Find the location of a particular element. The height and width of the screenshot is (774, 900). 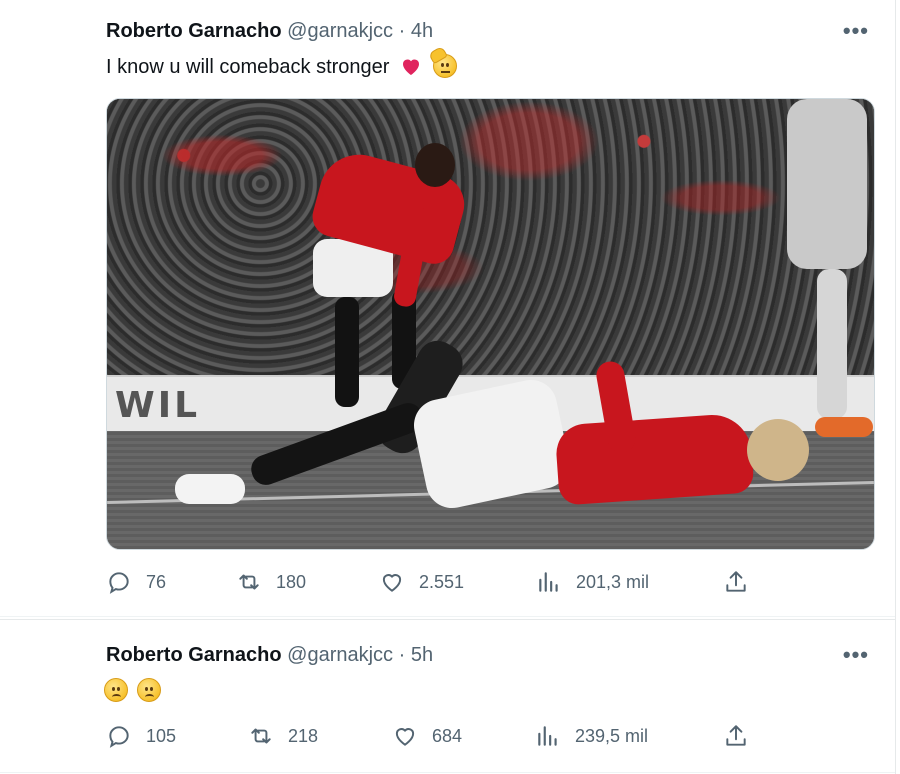

retweet-button: 218 is located at coordinates (283, 736).